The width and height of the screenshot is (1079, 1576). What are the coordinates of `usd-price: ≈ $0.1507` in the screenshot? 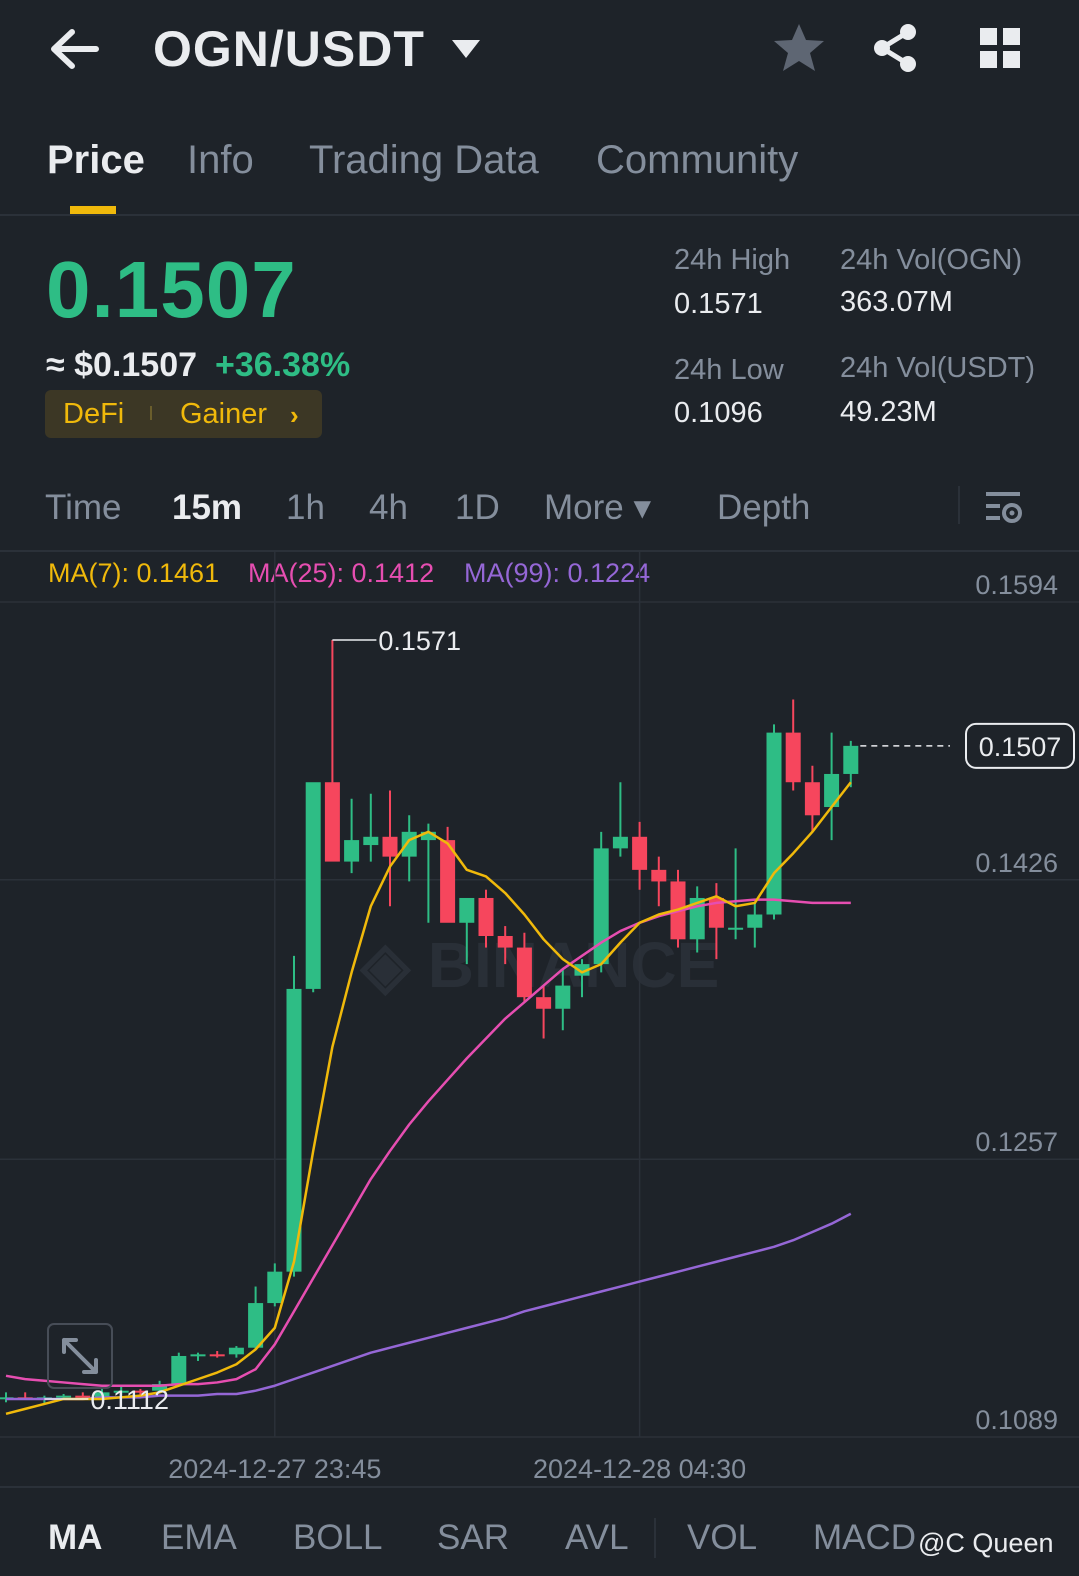 It's located at (122, 365).